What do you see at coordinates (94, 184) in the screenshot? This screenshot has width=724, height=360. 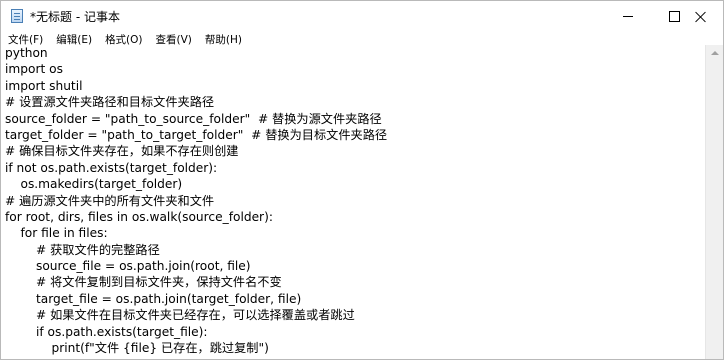 I see `editor-line: os.makedirs(target_folder)` at bounding box center [94, 184].